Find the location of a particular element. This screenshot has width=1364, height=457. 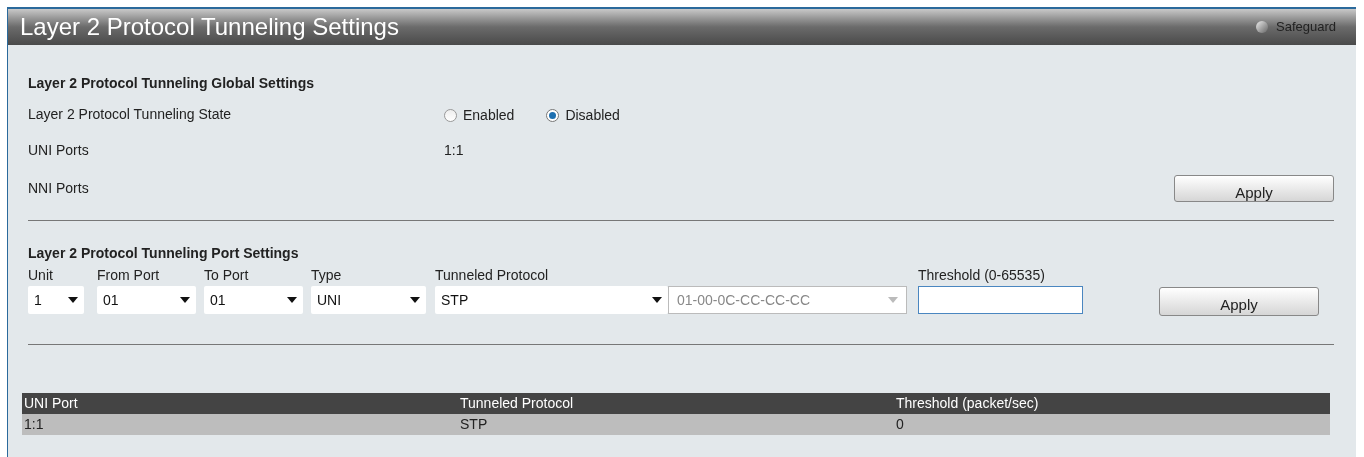

radio-label: Enabled is located at coordinates (489, 115).